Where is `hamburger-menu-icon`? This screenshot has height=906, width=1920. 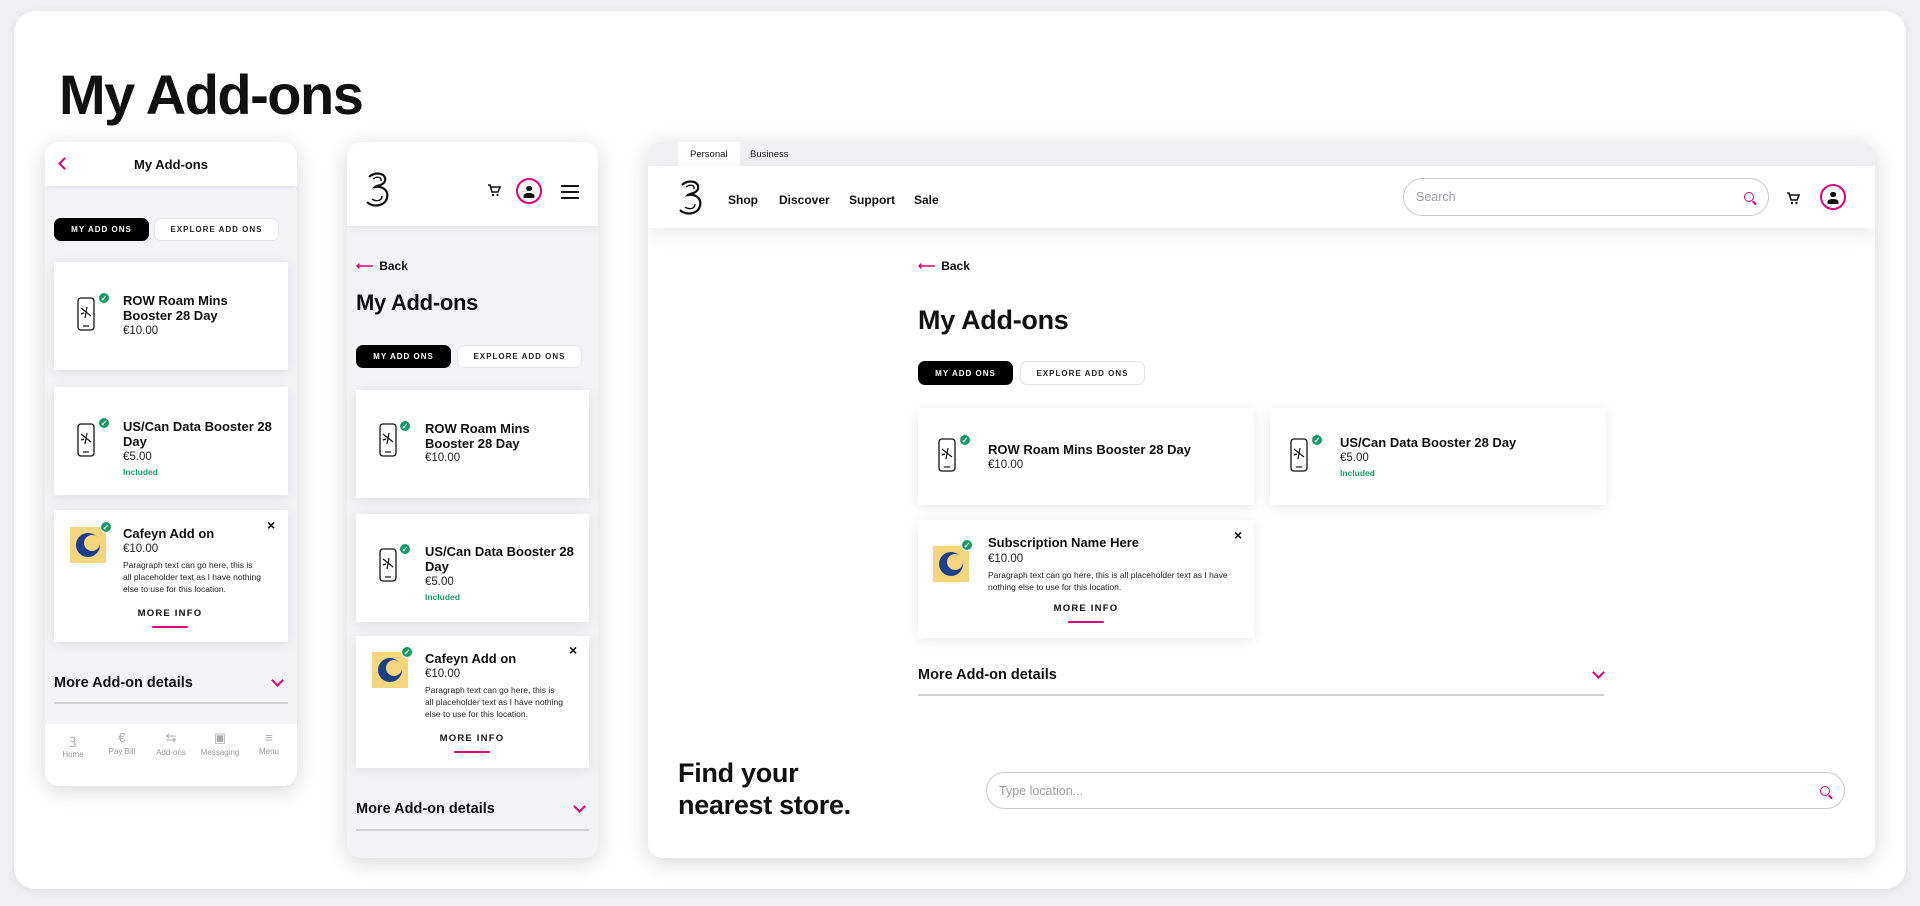 hamburger-menu-icon is located at coordinates (570, 192).